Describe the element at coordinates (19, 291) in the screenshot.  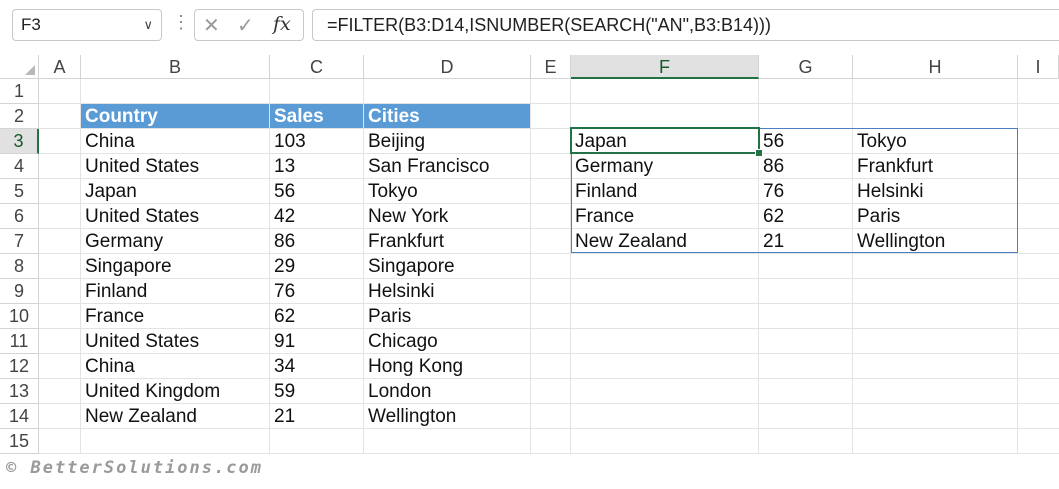
I see `row-header-9: 9` at that location.